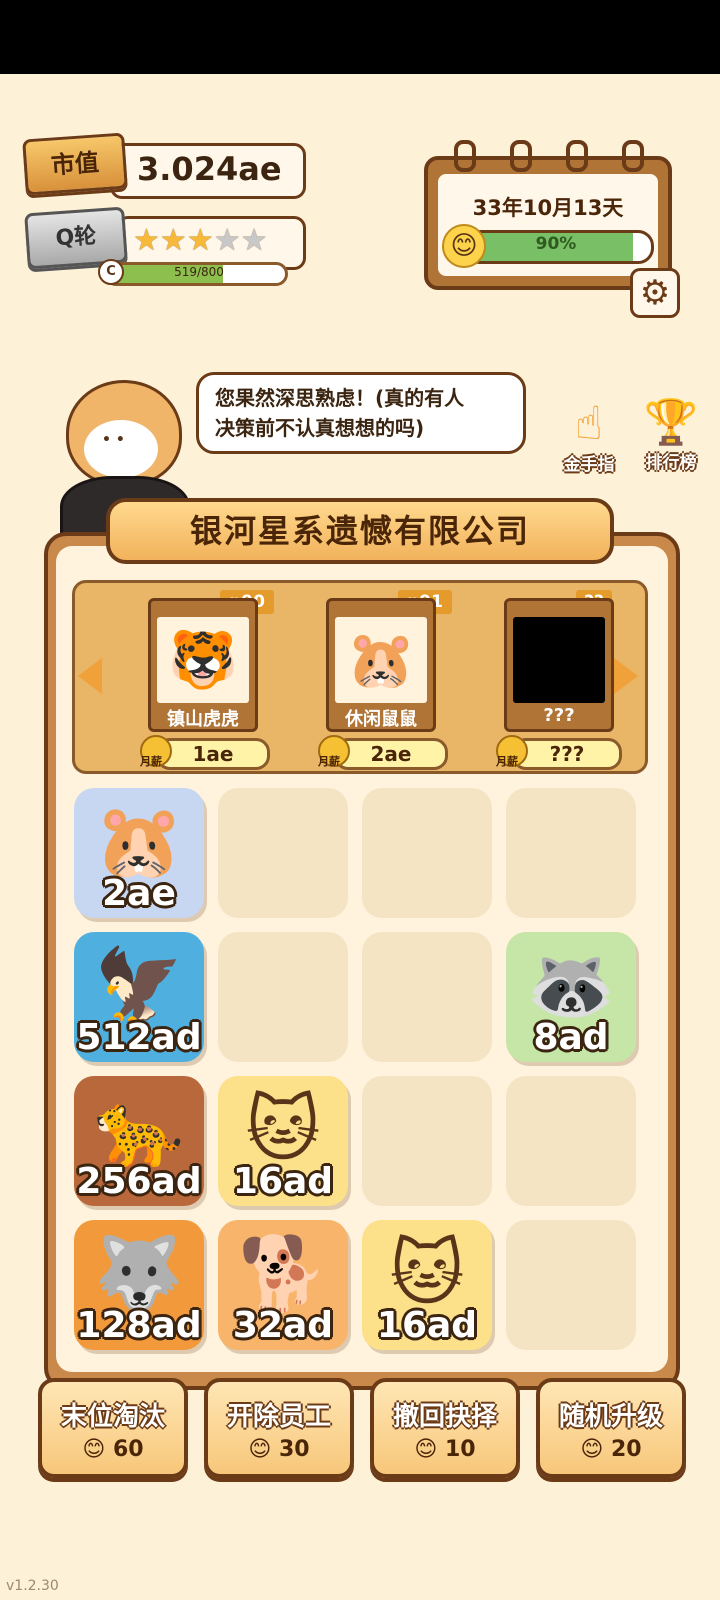 The width and height of the screenshot is (720, 1600). I want to click on company-name: 银河星系遗憾有限公司, so click(360, 531).